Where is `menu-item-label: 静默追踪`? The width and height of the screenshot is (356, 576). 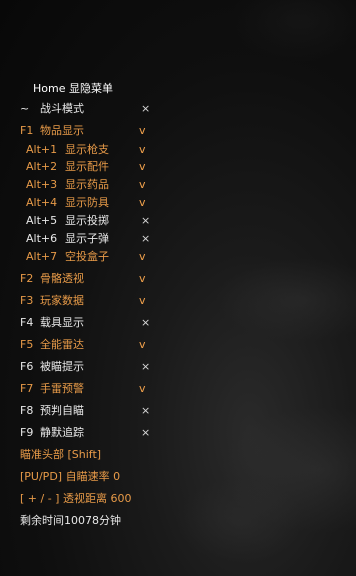 menu-item-label: 静默追踪 is located at coordinates (62, 432).